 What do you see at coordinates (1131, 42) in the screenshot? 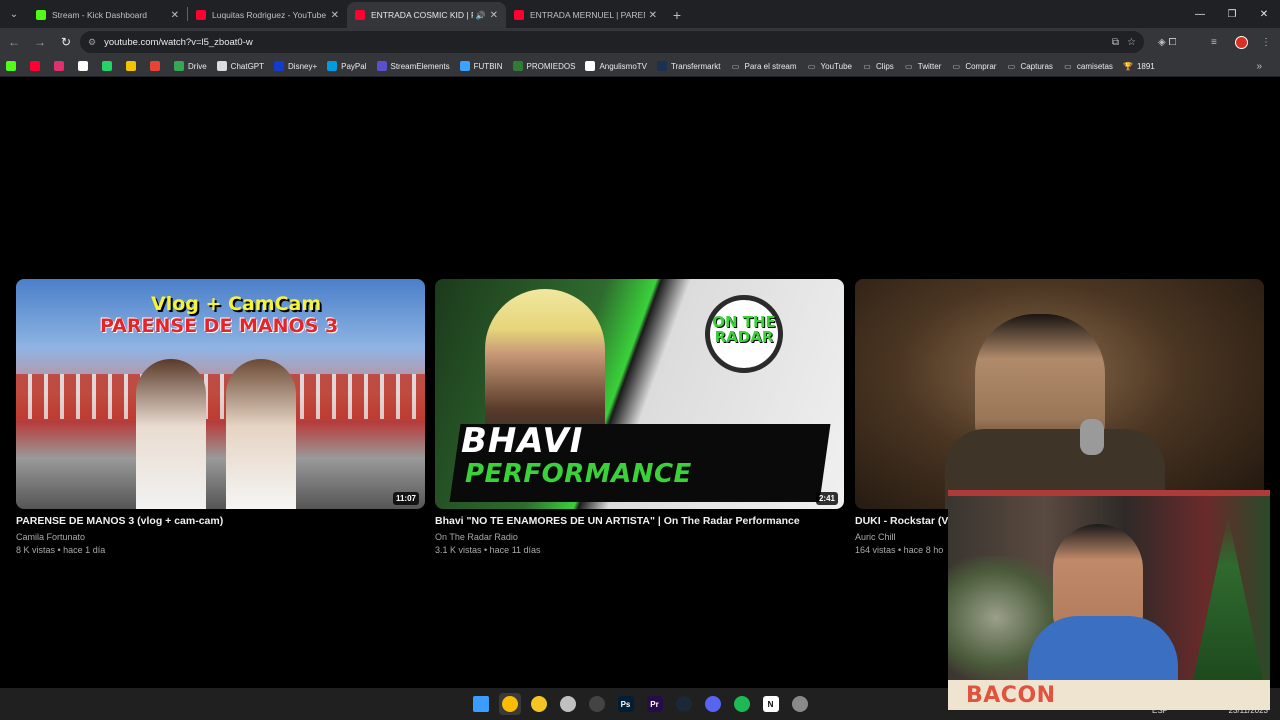
I see `bookmark-star-icon: ☆` at bounding box center [1131, 42].